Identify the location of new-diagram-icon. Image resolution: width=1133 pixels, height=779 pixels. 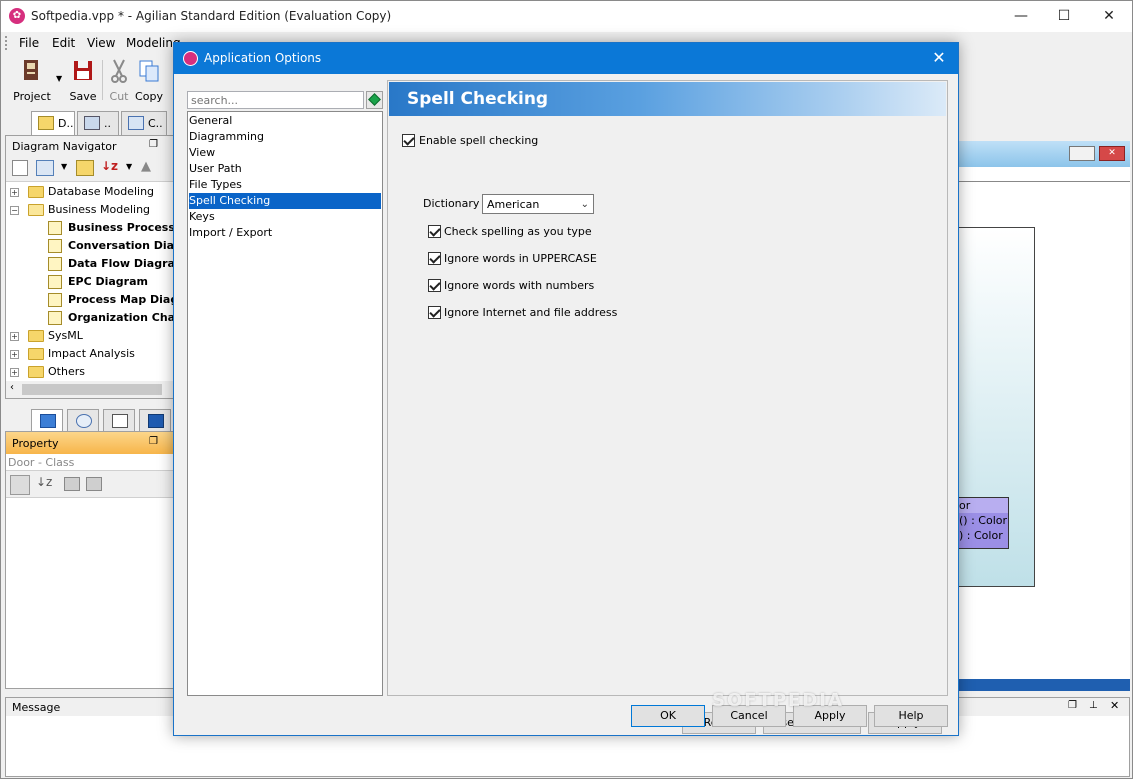
(20, 168).